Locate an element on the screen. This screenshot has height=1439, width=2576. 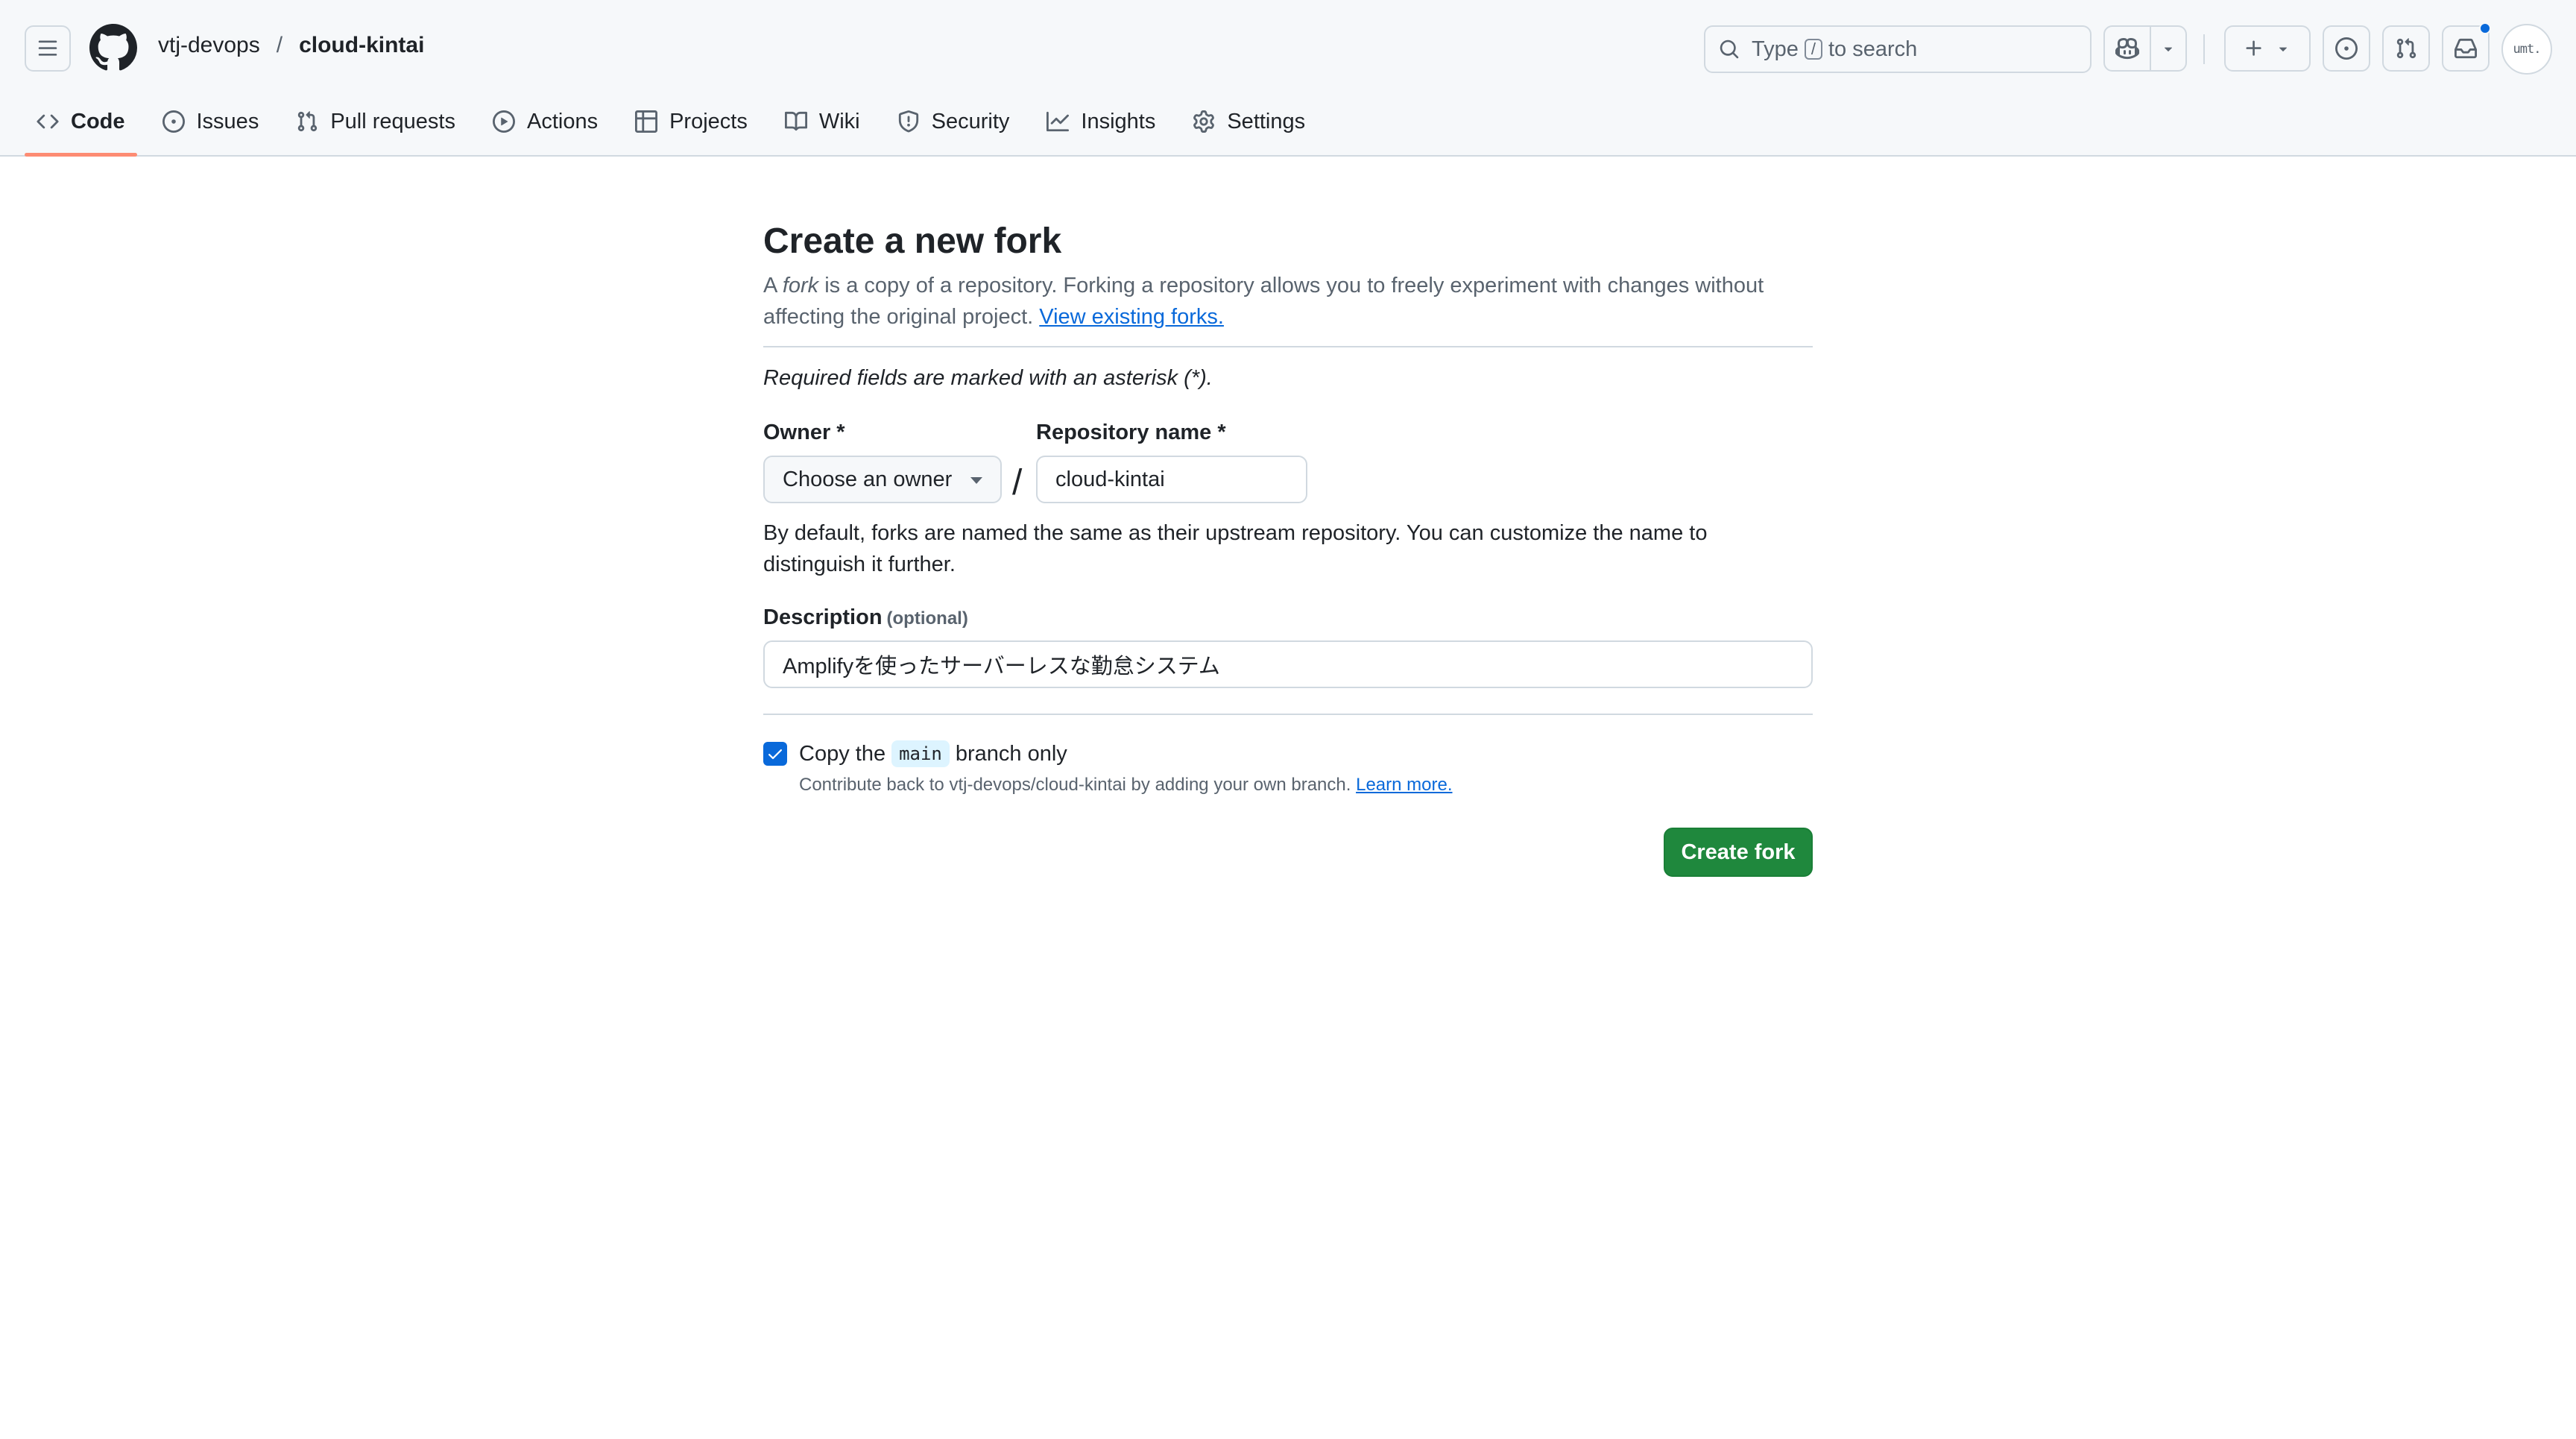
issues-button is located at coordinates (2346, 49).